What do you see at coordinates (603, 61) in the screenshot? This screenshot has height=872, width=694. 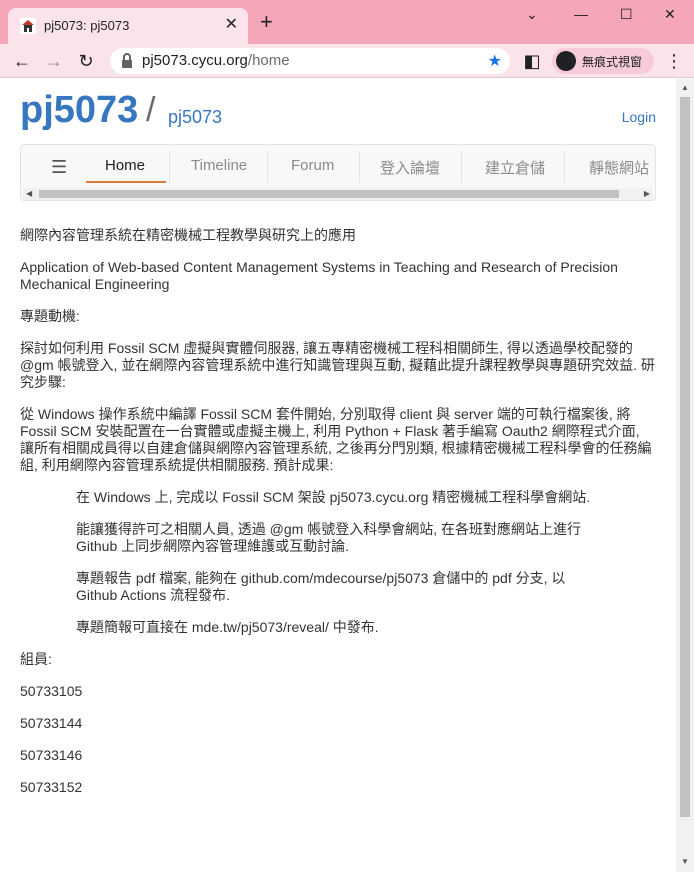 I see `incognito-indicator: 無痕式視窗` at bounding box center [603, 61].